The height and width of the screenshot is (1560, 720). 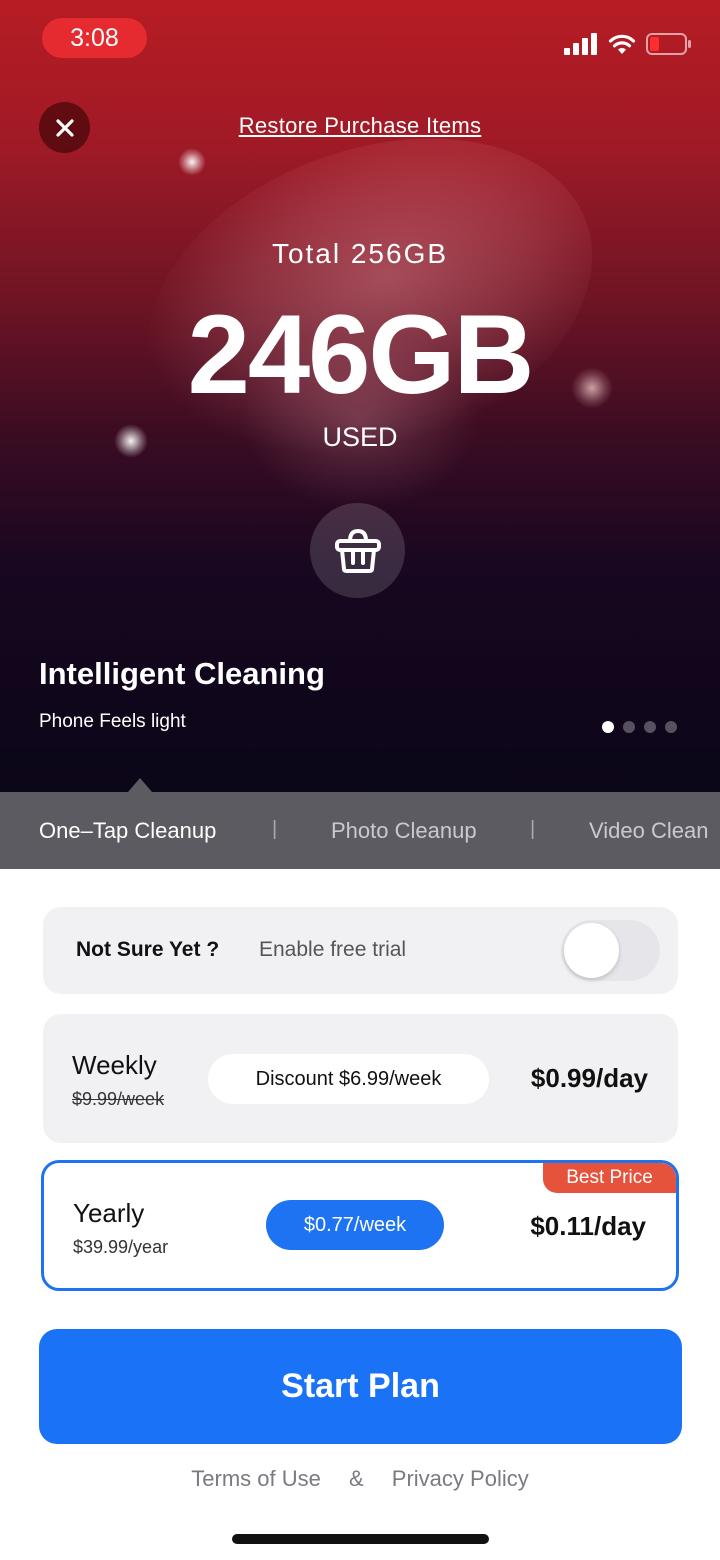 I want to click on per-week-pill: $0.77/week, so click(x=355, y=1225).